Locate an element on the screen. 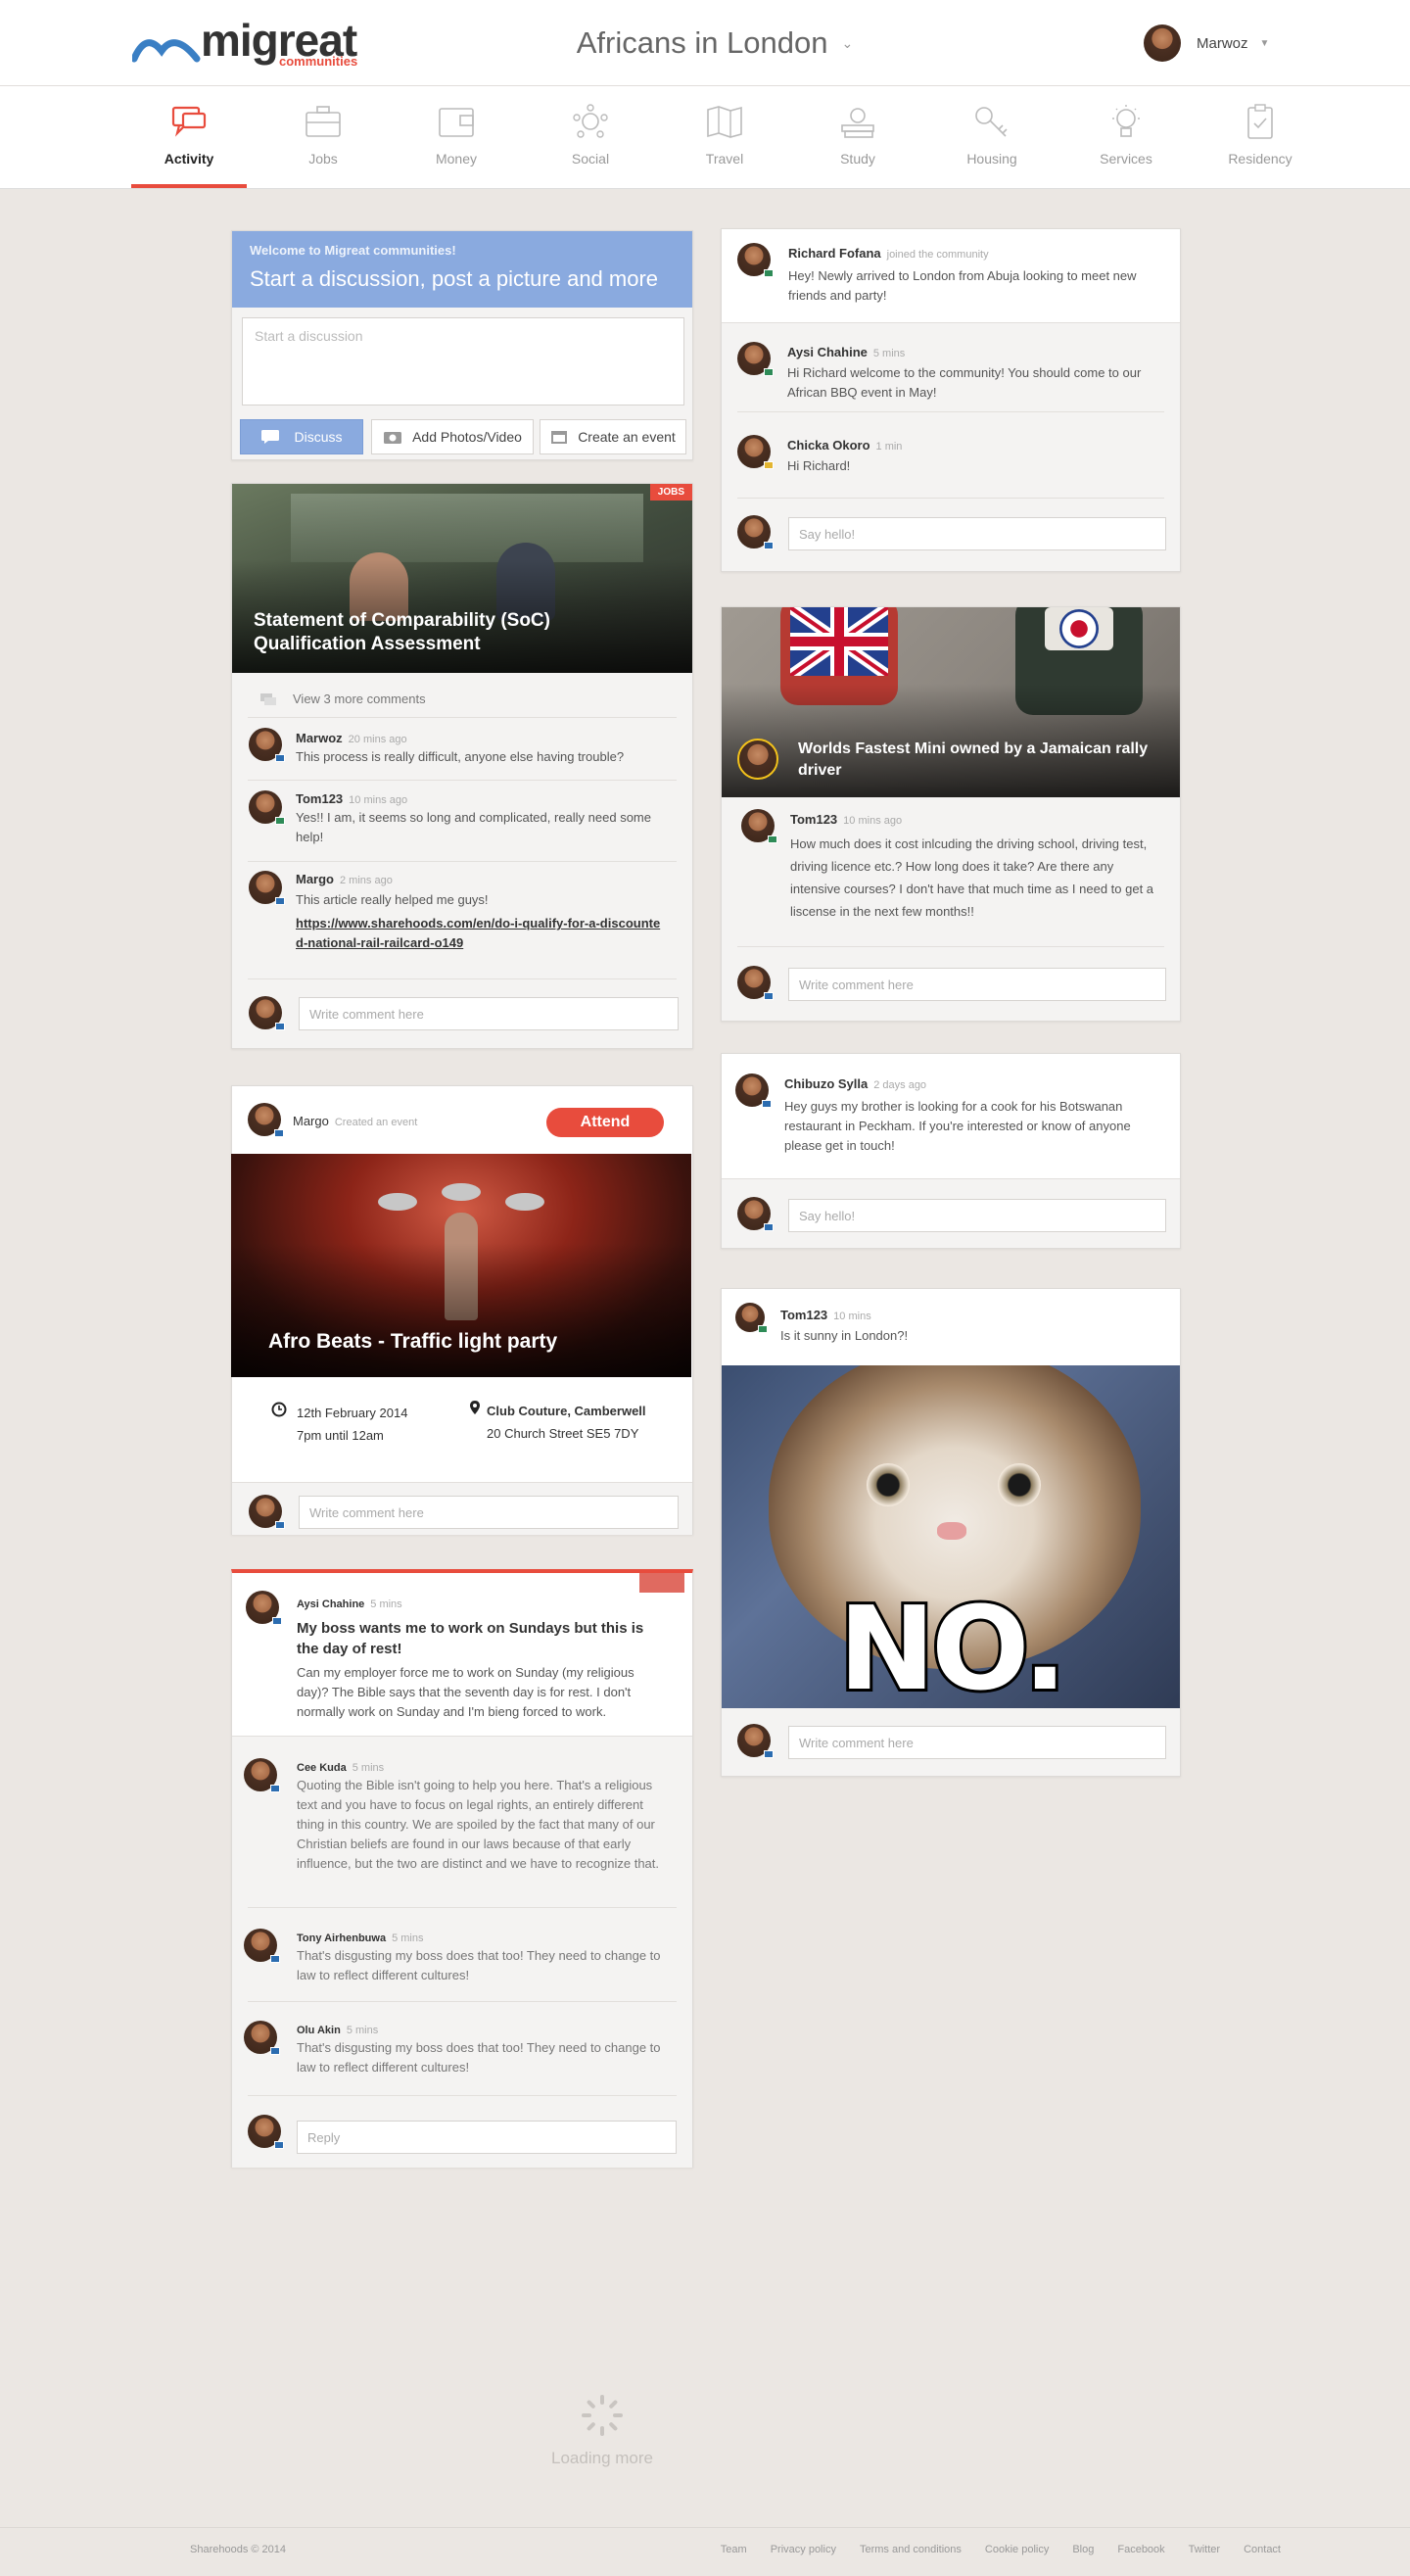 Image resolution: width=1410 pixels, height=2576 pixels. reply-input: Reply is located at coordinates (487, 2137).